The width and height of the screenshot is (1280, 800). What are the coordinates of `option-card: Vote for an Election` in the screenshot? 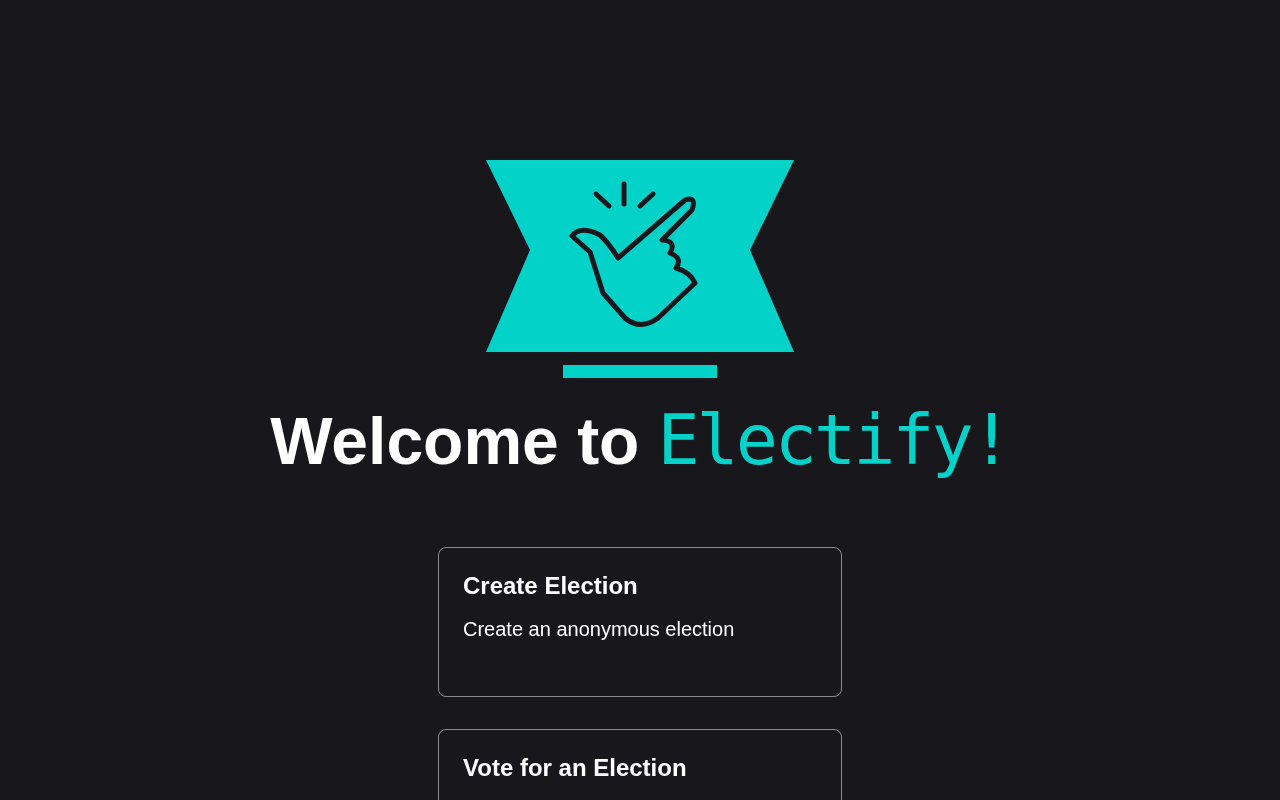 It's located at (640, 764).